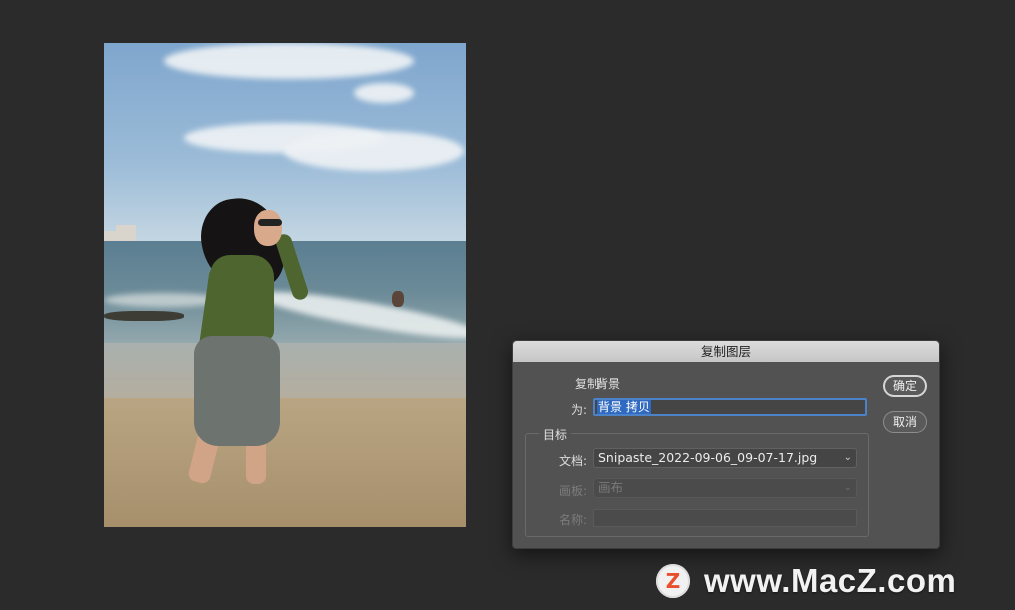 The image size is (1015, 610). I want to click on copy-label: 复制:, so click(588, 384).